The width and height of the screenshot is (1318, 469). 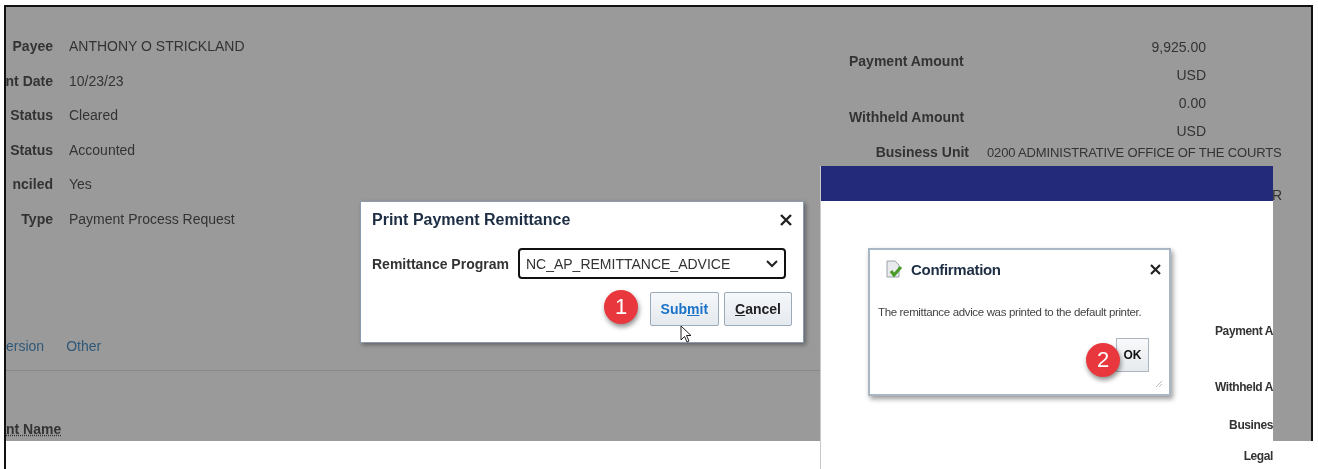 I want to click on select-field: NC_AP_REMITTANCE_ADVICE, so click(x=651, y=263).